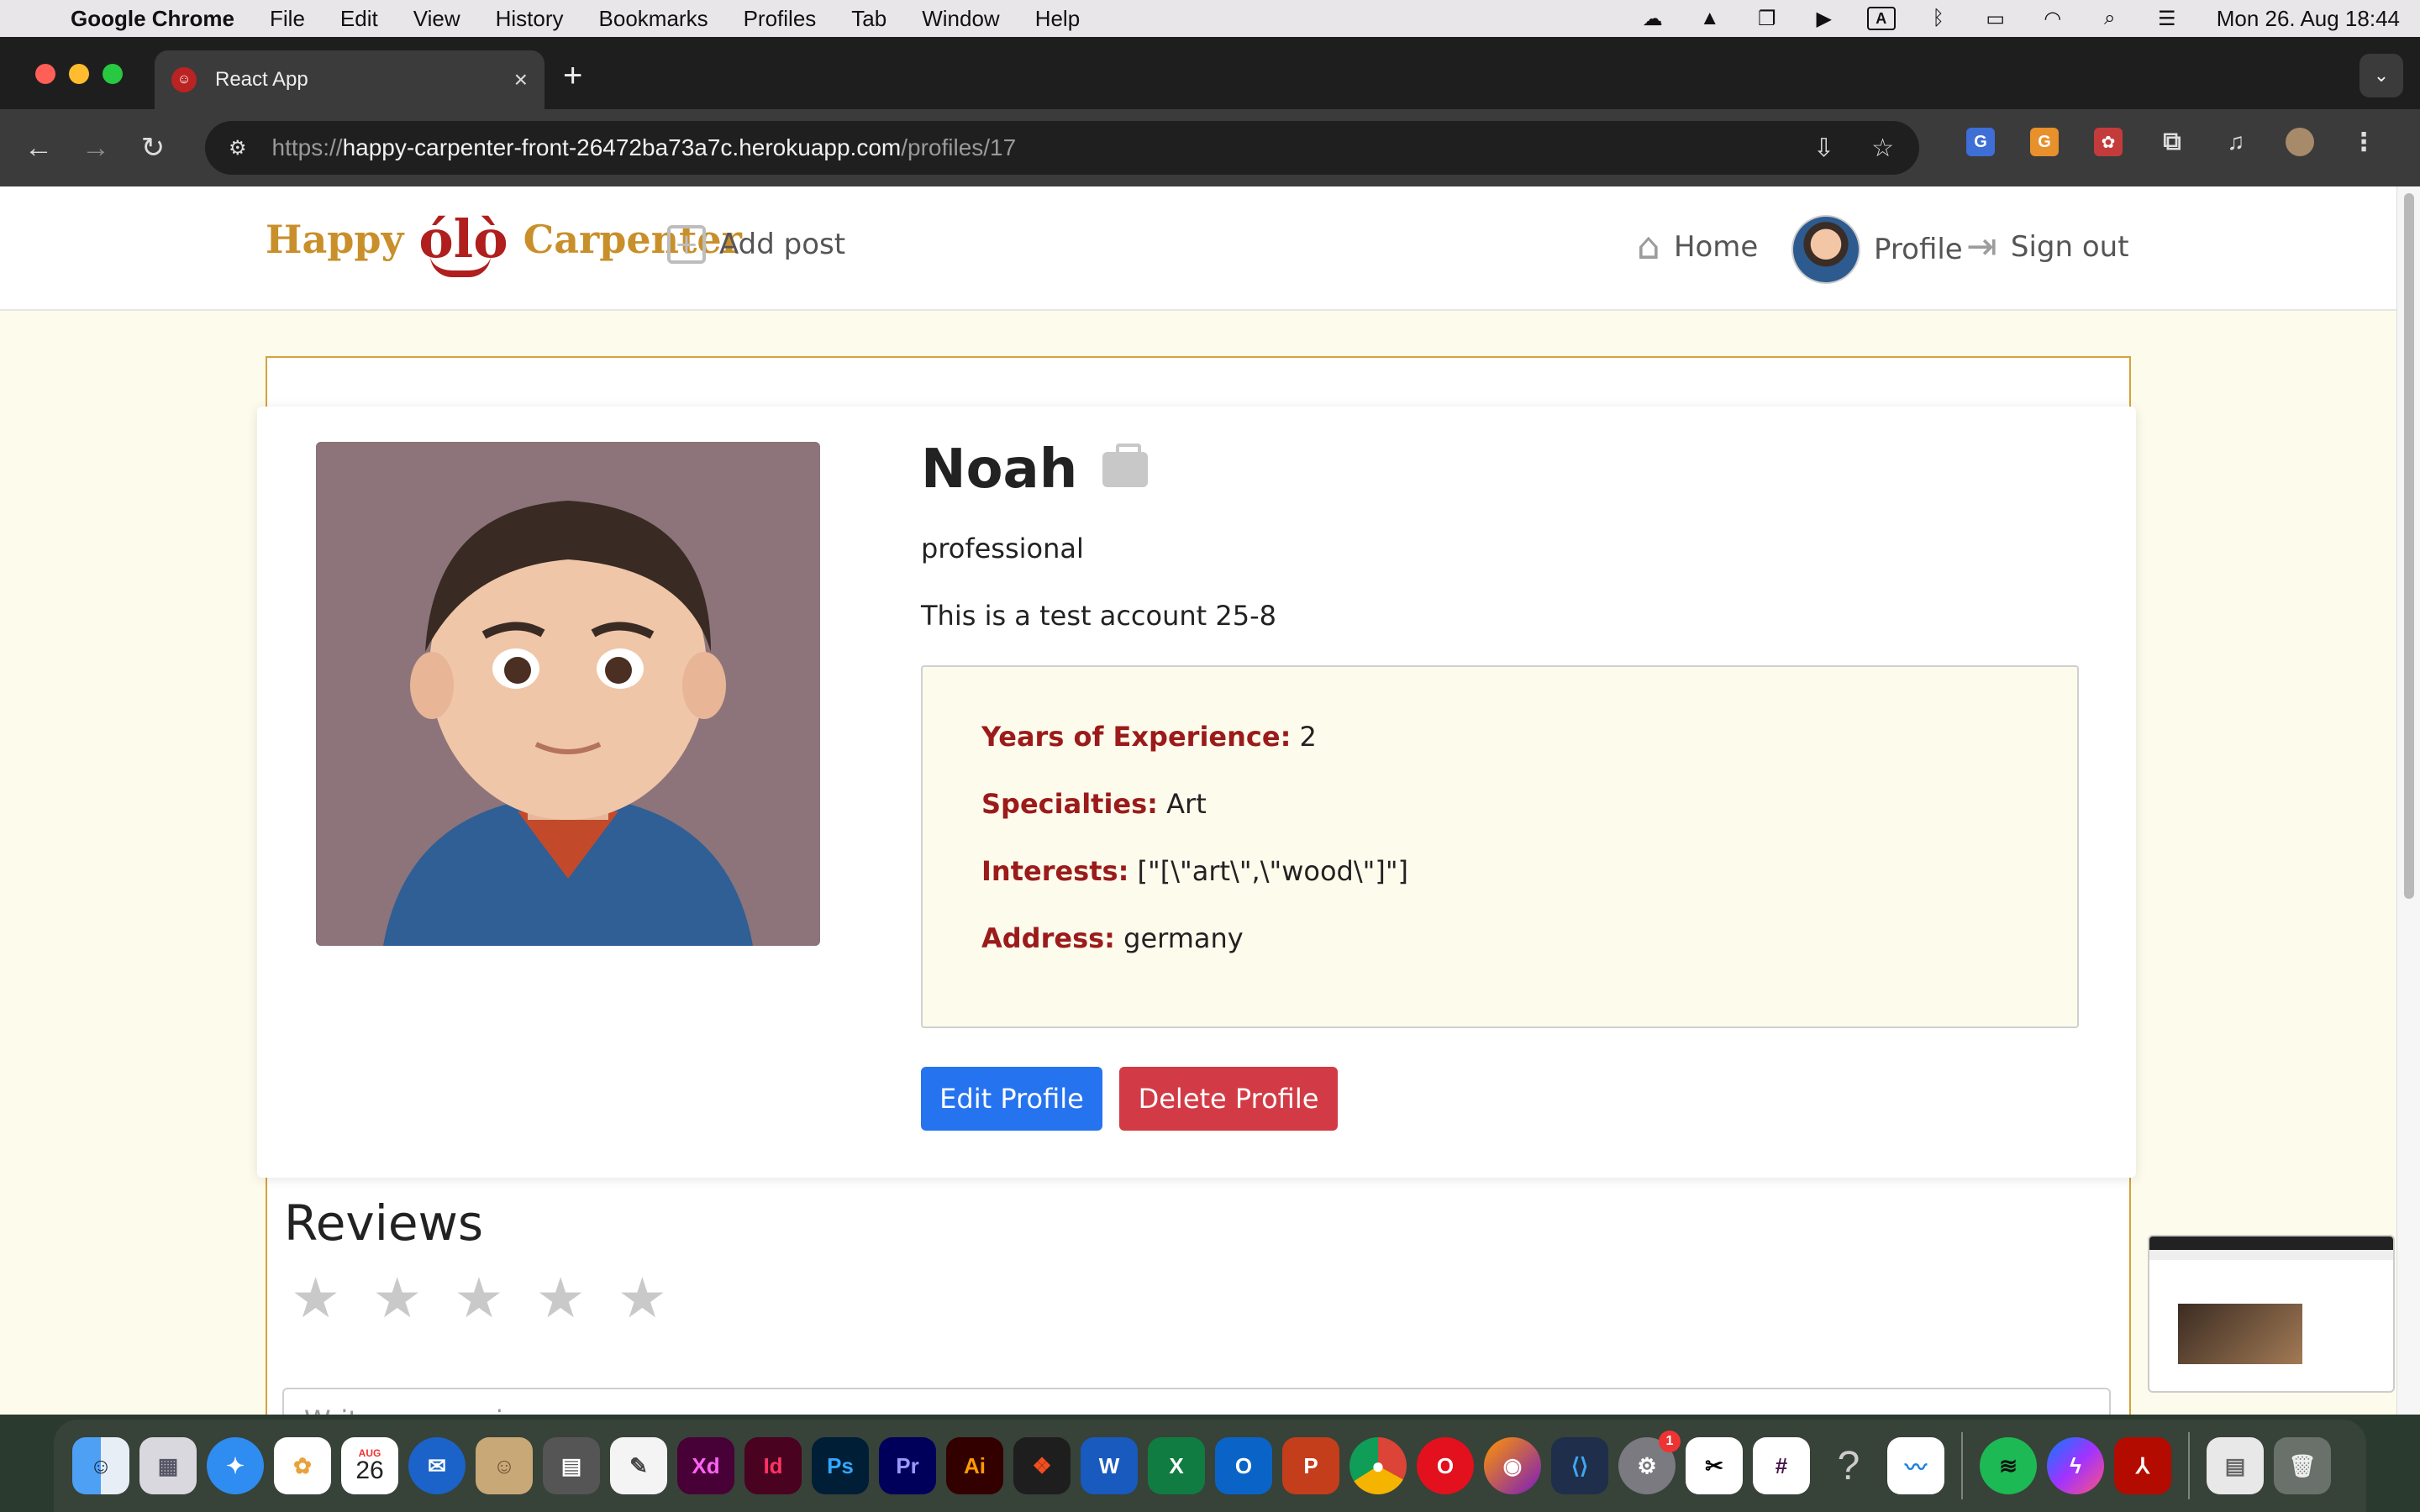  Describe the element at coordinates (349, 79) in the screenshot. I see `browser-tab-active: ☺ React App ×` at that location.